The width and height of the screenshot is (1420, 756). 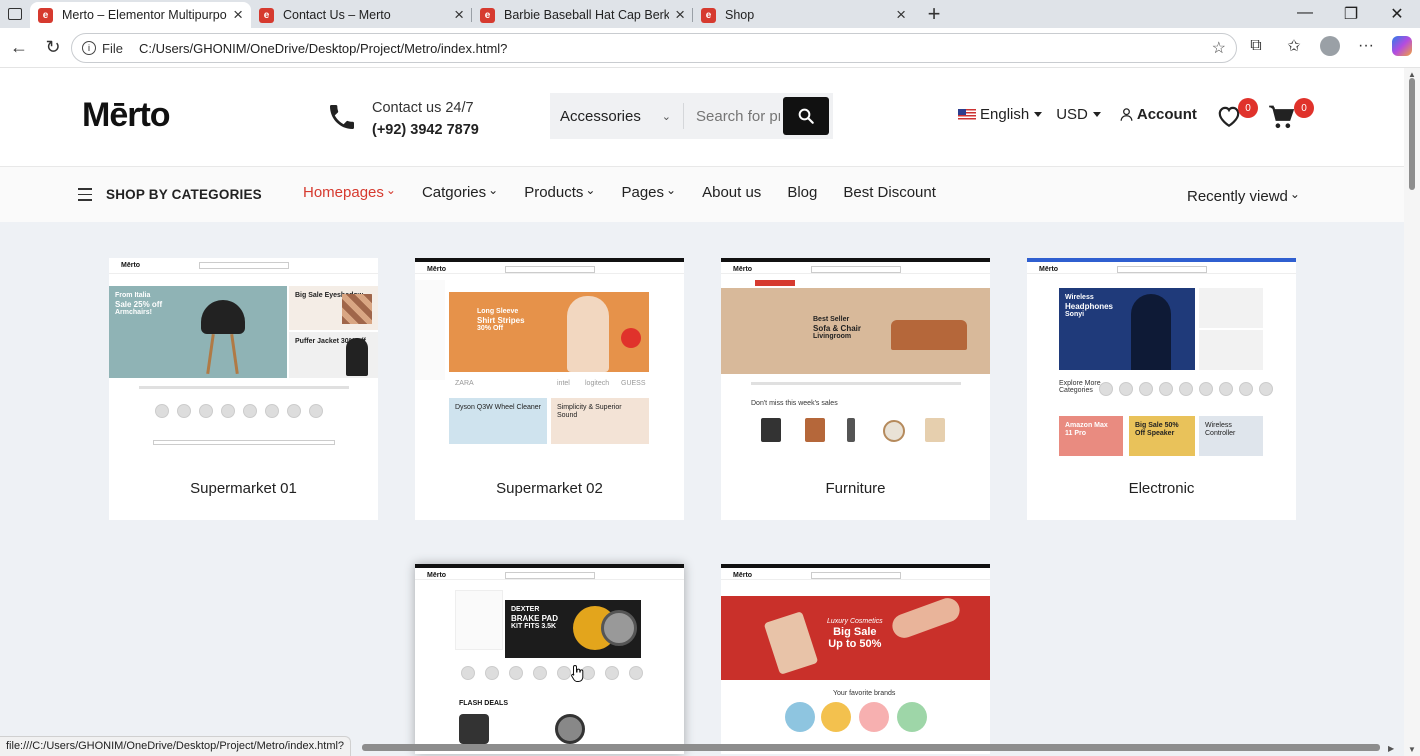 I want to click on phone-icon, so click(x=342, y=117).